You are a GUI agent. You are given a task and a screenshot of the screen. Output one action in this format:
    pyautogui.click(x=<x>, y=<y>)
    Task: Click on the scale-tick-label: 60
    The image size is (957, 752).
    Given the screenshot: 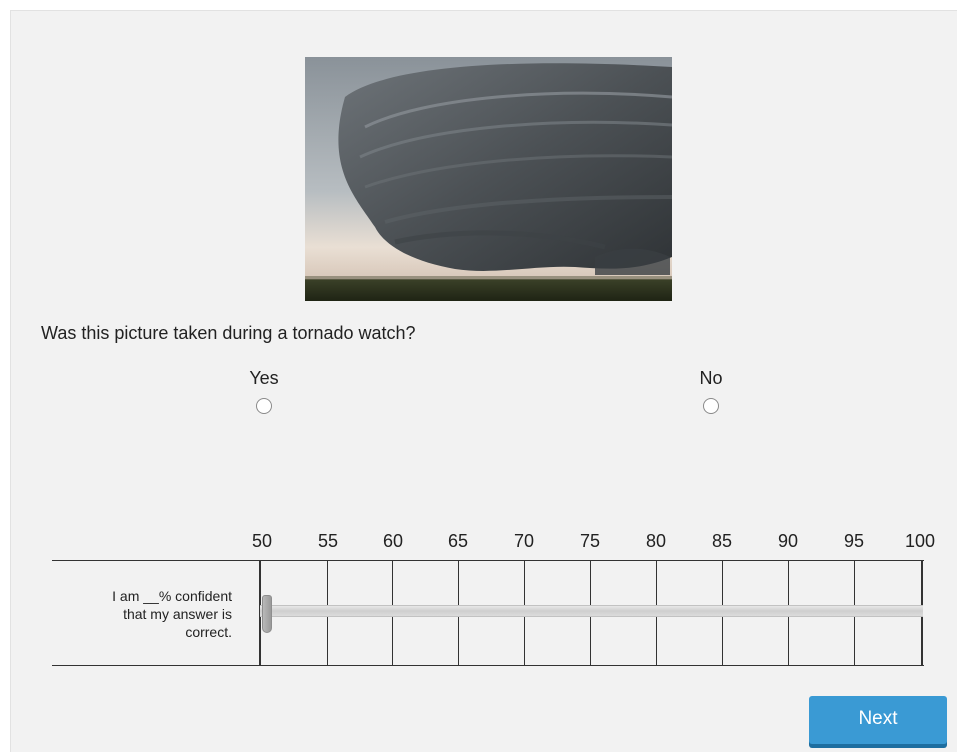 What is the action you would take?
    pyautogui.click(x=393, y=541)
    